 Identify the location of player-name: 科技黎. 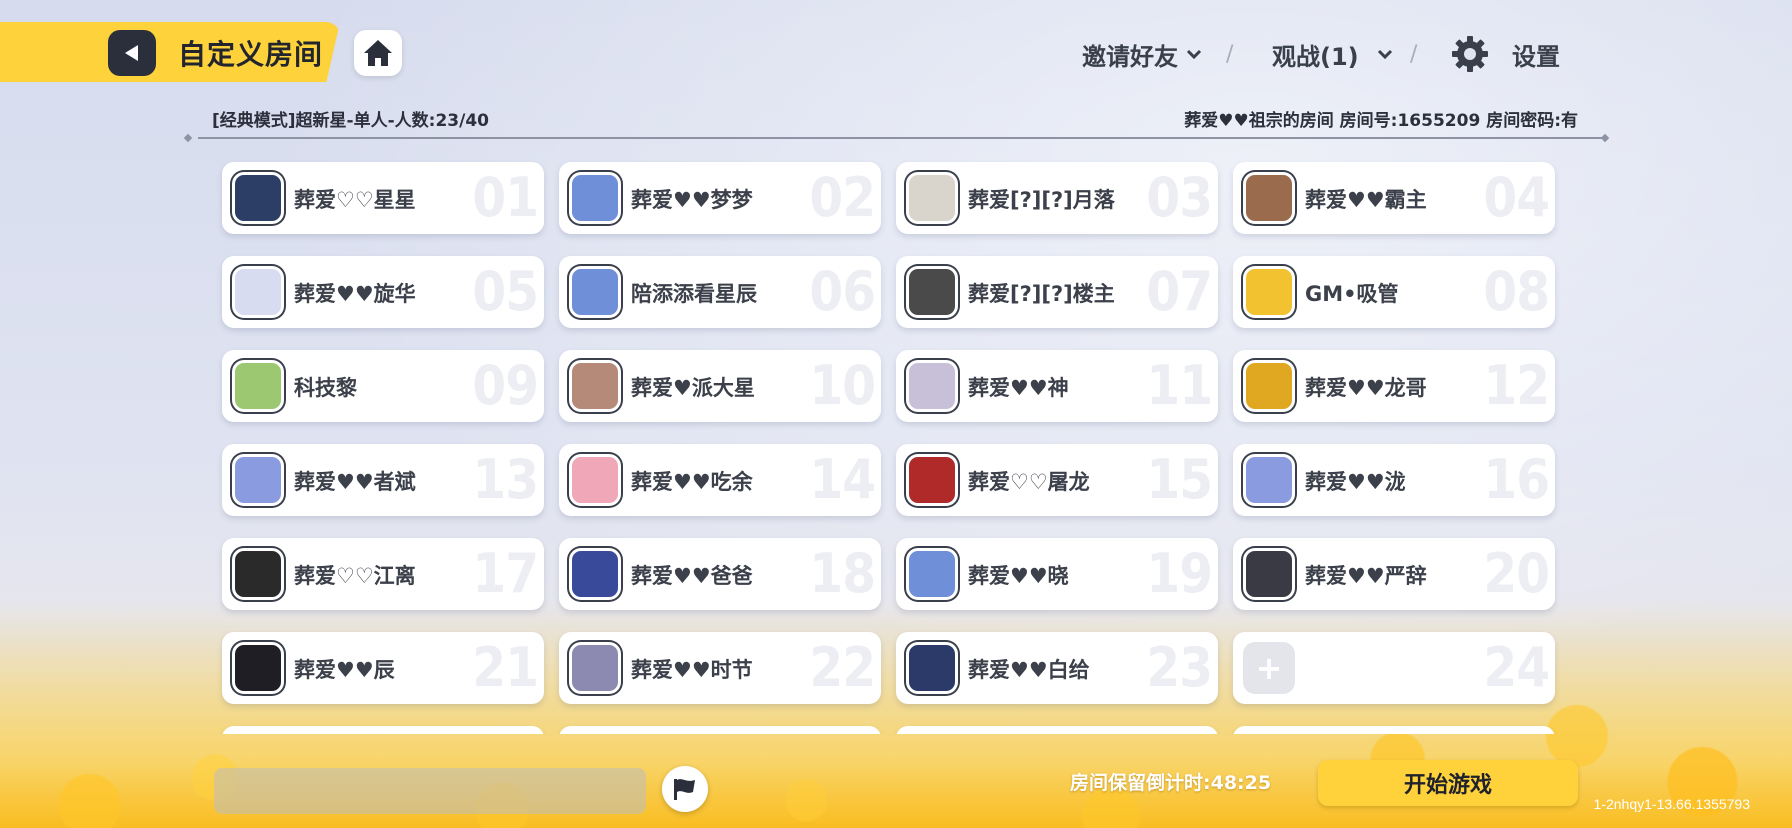
(325, 388).